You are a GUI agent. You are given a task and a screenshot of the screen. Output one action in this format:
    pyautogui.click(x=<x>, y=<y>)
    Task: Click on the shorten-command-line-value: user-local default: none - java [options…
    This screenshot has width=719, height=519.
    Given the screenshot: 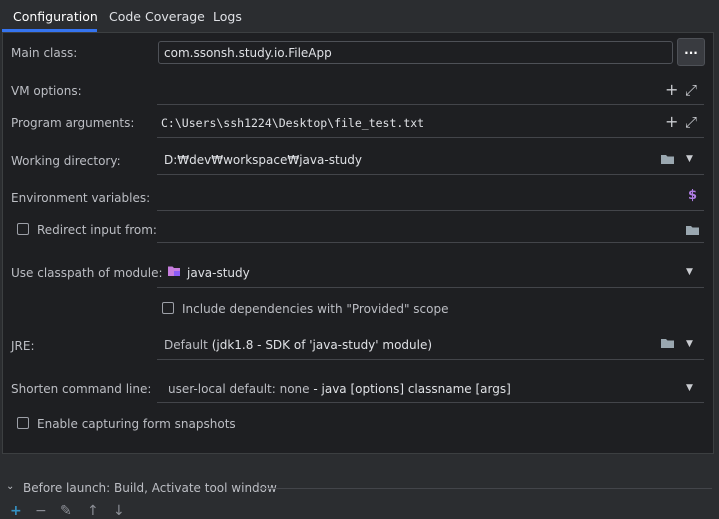 What is the action you would take?
    pyautogui.click(x=339, y=389)
    